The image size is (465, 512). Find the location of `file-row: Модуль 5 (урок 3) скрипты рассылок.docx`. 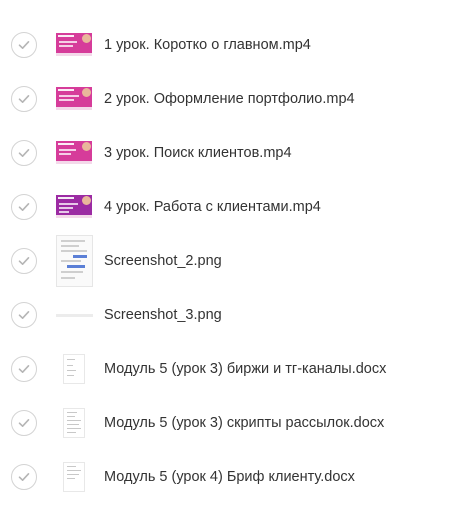

file-row: Модуль 5 (урок 3) скрипты рассылок.docx is located at coordinates (232, 423).